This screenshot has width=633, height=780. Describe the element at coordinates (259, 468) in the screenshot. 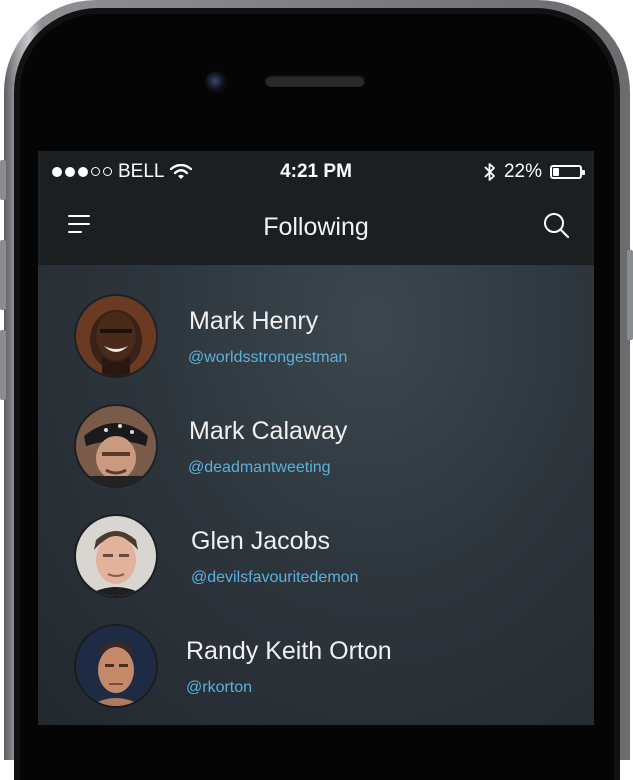

I see `user-handle: @deadmantweeting` at that location.